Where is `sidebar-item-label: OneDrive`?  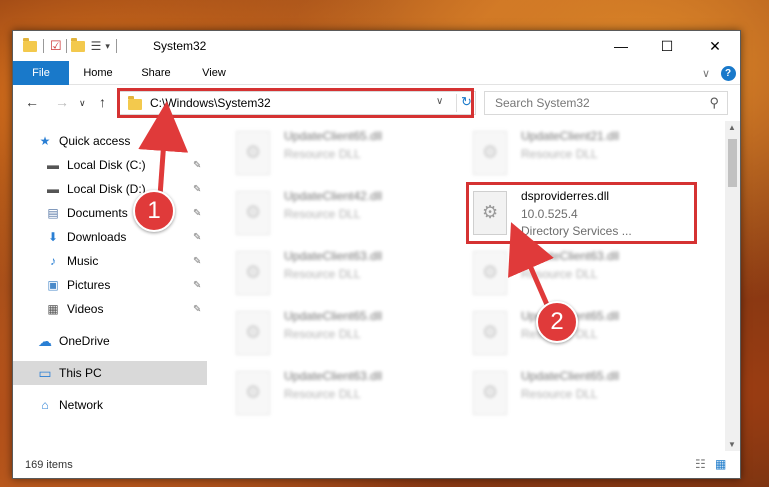 sidebar-item-label: OneDrive is located at coordinates (84, 341).